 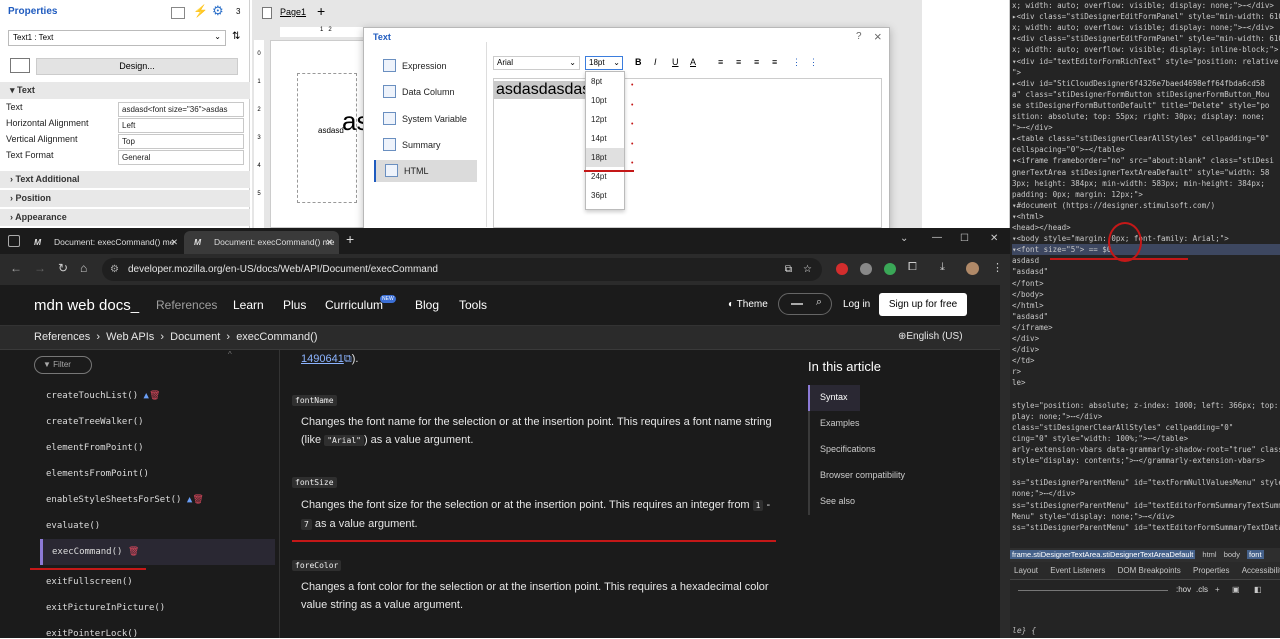 I want to click on breadcrumb-item: Web APIs, so click(x=130, y=337).